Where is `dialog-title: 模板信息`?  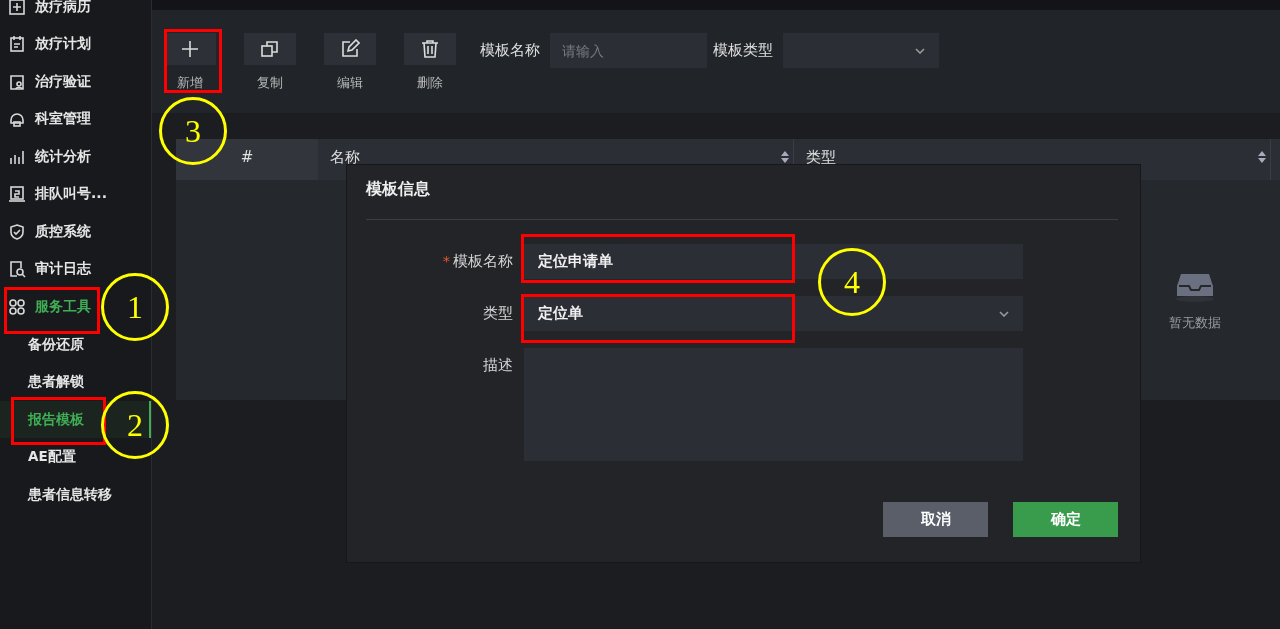
dialog-title: 模板信息 is located at coordinates (742, 192).